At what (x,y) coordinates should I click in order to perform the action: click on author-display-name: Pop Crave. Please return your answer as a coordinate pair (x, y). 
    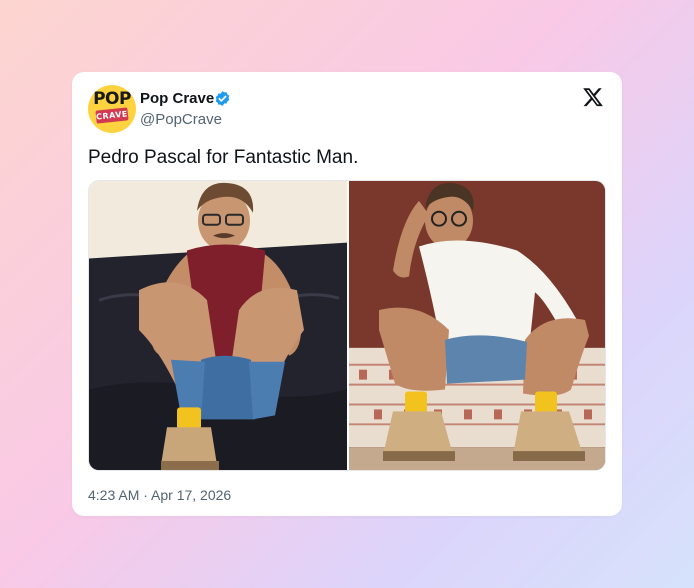
    Looking at the image, I should click on (177, 99).